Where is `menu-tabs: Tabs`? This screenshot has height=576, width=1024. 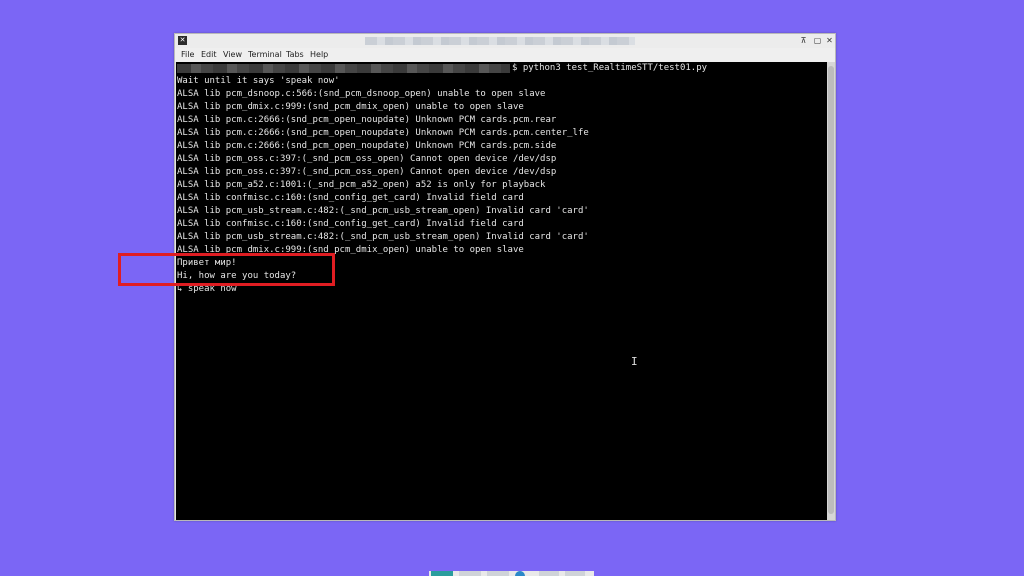
menu-tabs: Tabs is located at coordinates (295, 55).